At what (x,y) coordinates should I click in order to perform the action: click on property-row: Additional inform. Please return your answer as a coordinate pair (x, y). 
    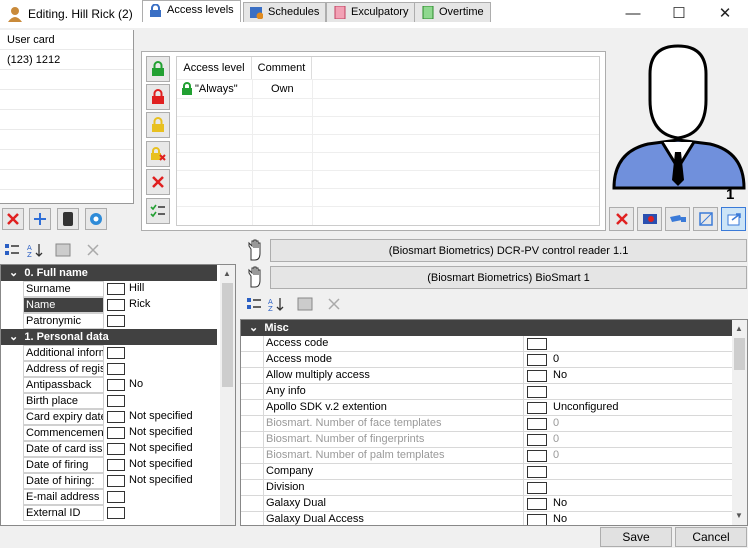
    Looking at the image, I should click on (109, 353).